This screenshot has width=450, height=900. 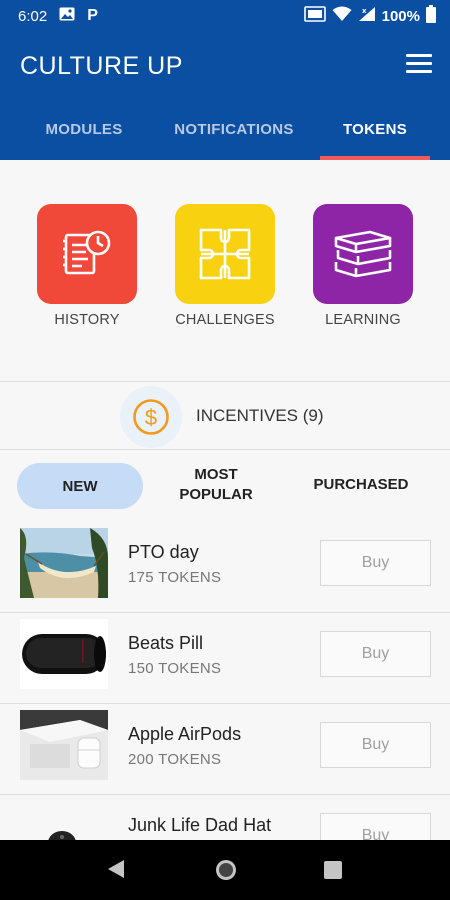 What do you see at coordinates (175, 759) in the screenshot?
I see `product-price: 200 TOKENS` at bounding box center [175, 759].